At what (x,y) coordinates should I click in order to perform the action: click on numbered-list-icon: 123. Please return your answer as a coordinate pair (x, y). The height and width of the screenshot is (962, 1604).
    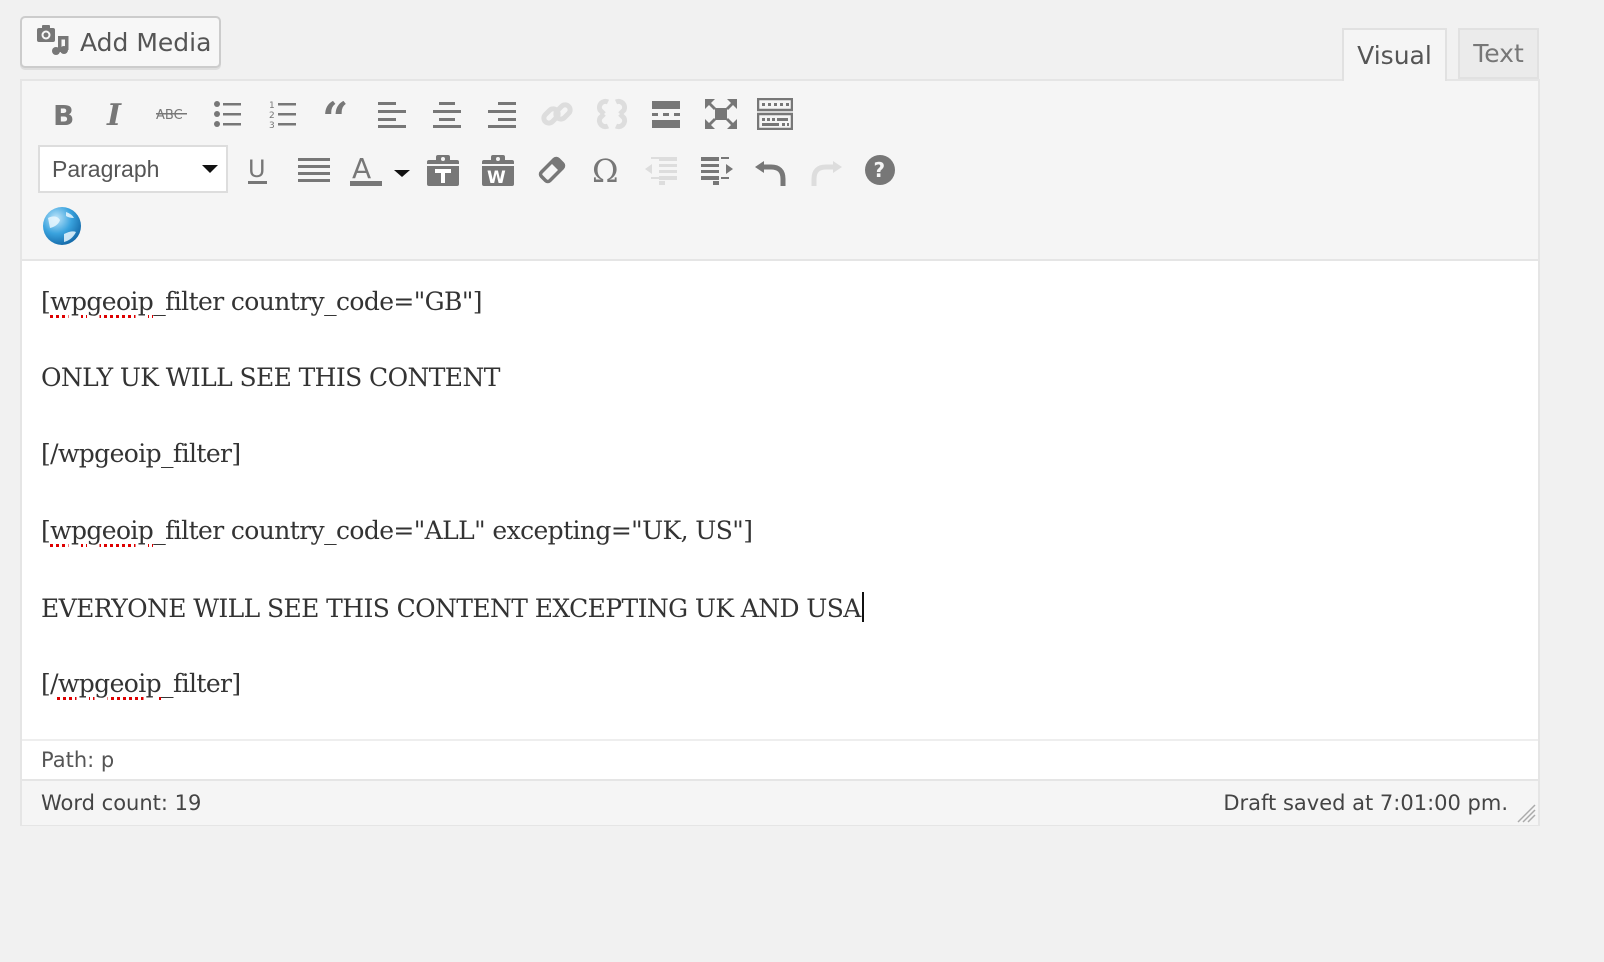
    Looking at the image, I should click on (283, 114).